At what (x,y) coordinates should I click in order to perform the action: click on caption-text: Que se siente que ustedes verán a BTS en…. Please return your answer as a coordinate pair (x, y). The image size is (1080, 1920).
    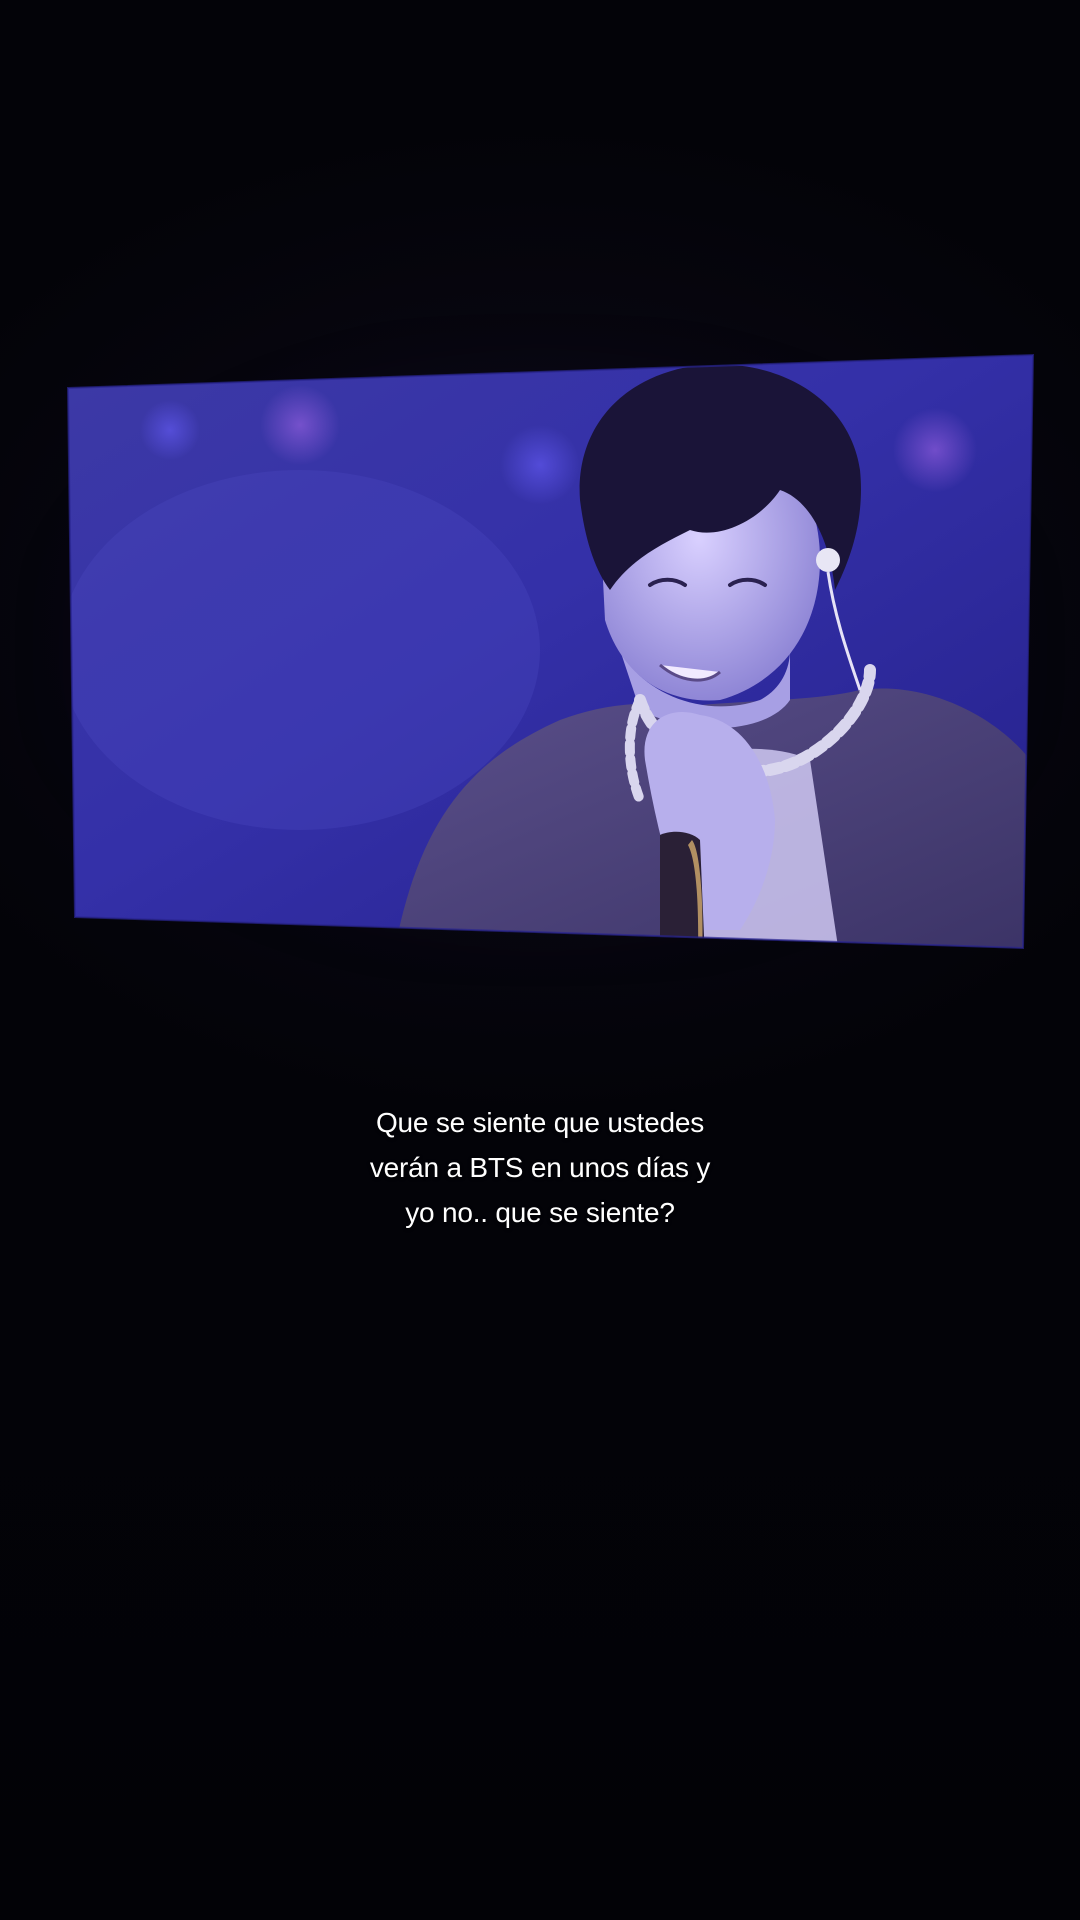
    Looking at the image, I should click on (540, 1167).